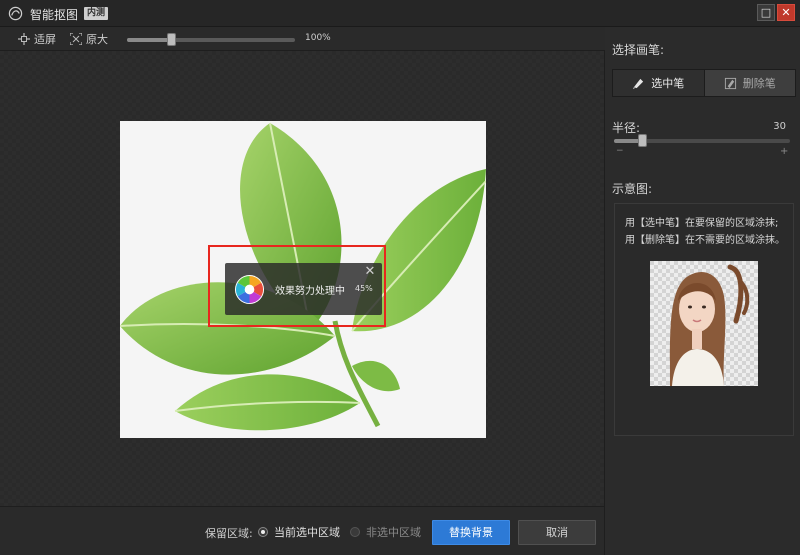 This screenshot has width=800, height=555. I want to click on brush-selector: 选中笔 删除笔, so click(704, 83).